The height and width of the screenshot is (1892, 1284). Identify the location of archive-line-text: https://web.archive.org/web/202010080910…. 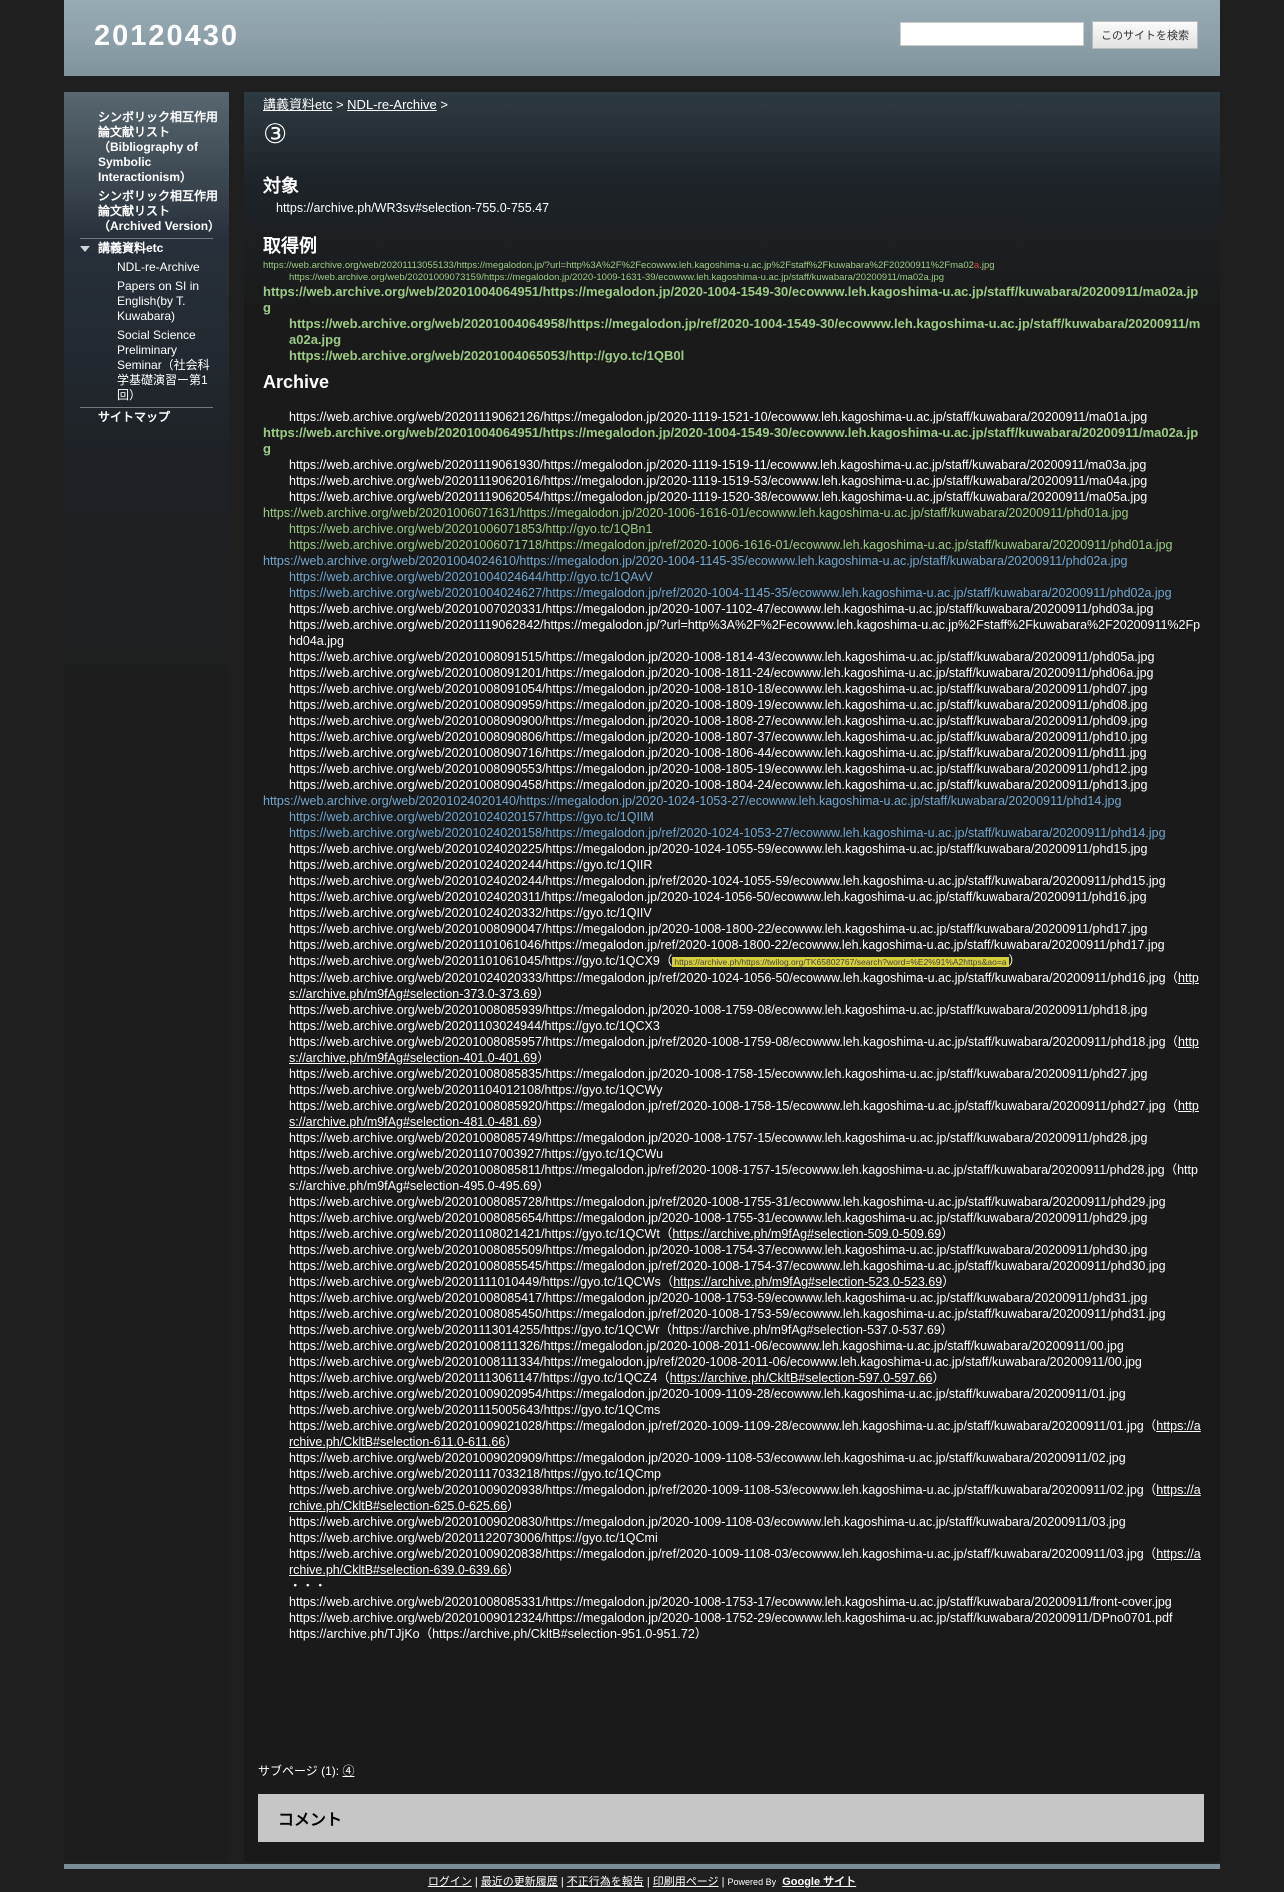
(718, 689).